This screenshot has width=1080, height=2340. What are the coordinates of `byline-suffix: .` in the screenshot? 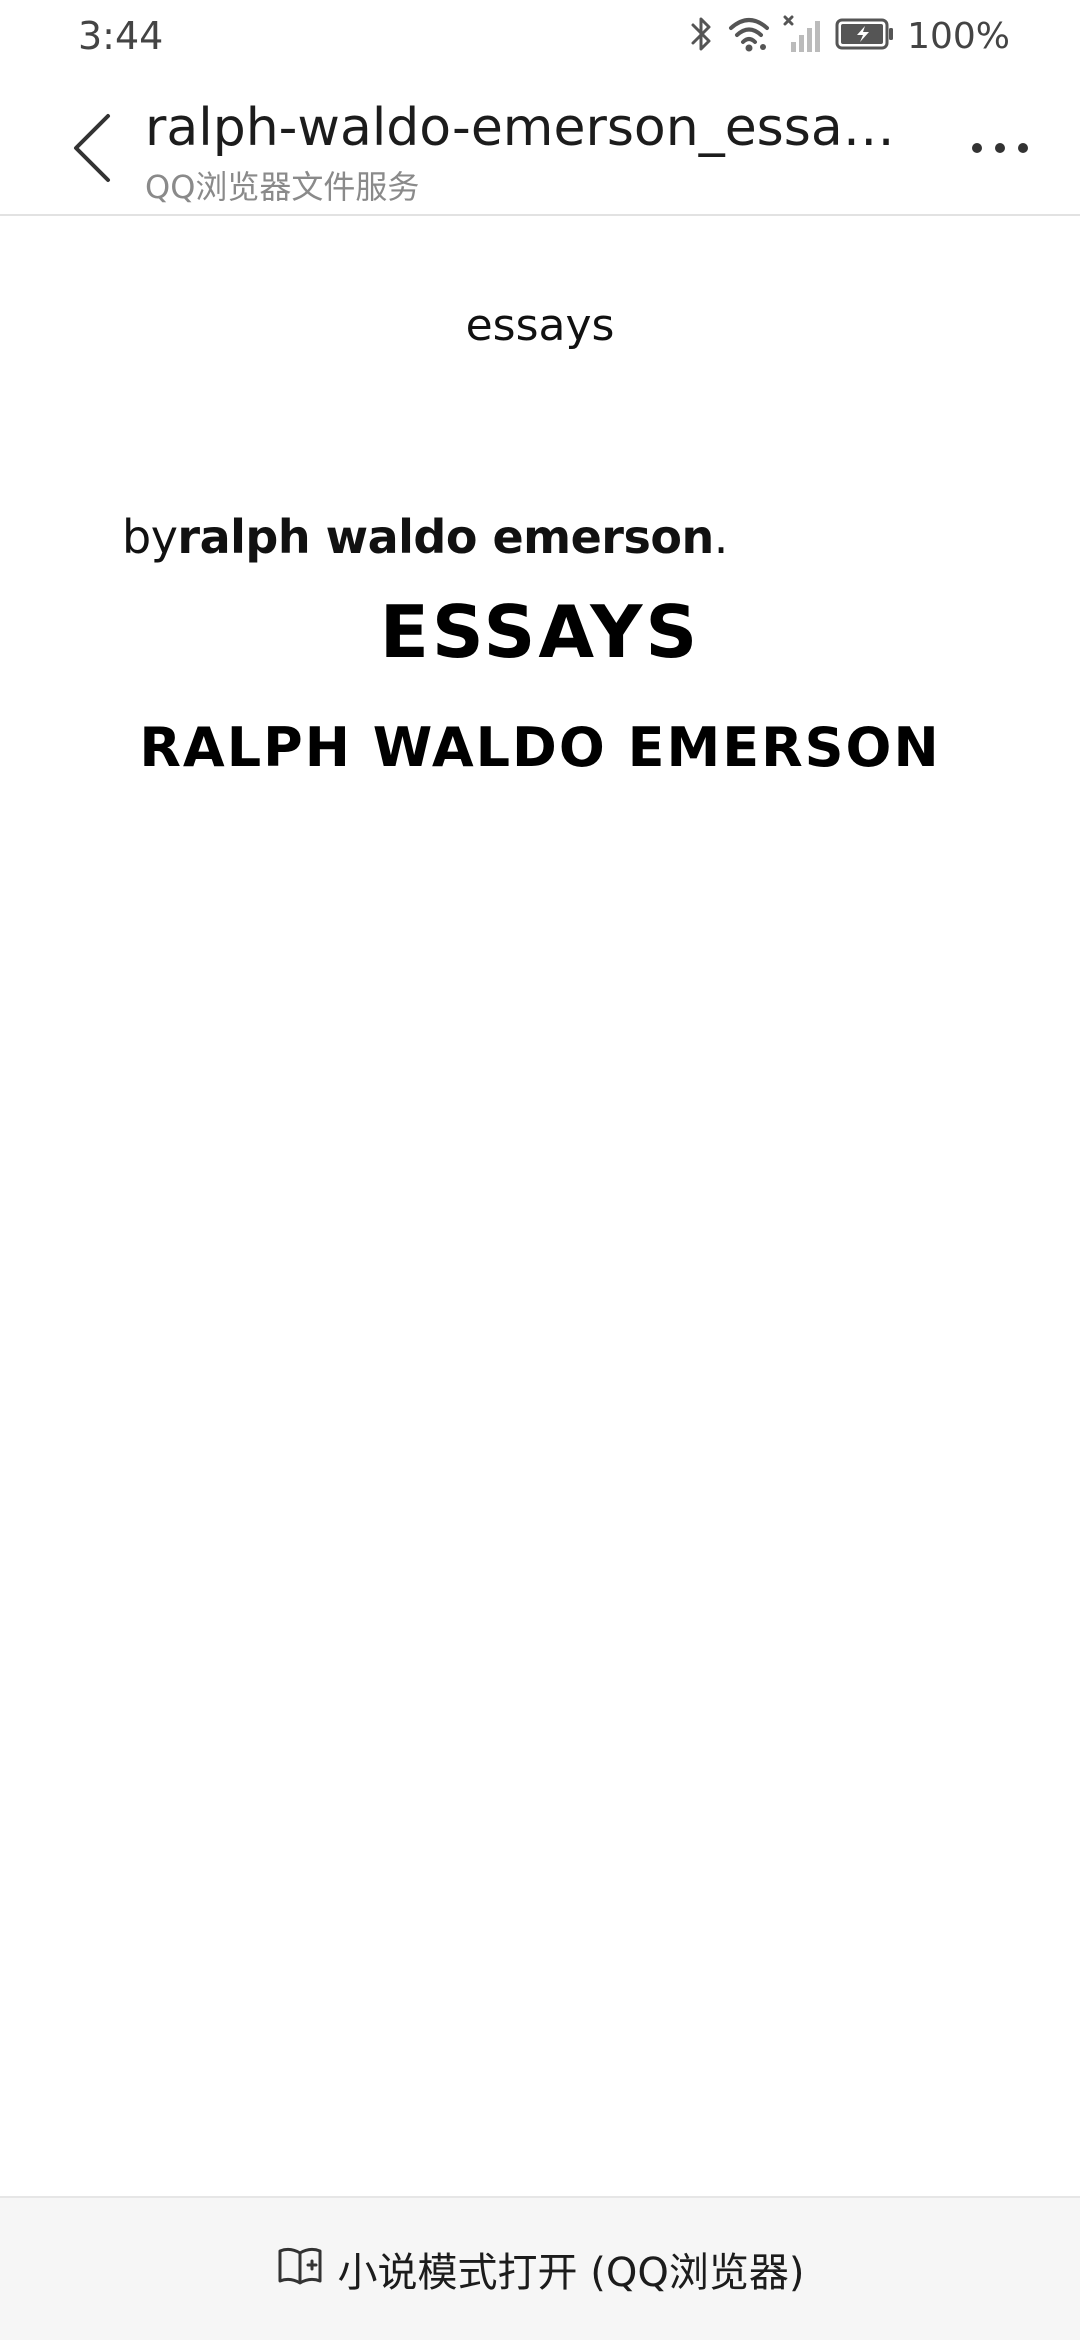 It's located at (721, 537).